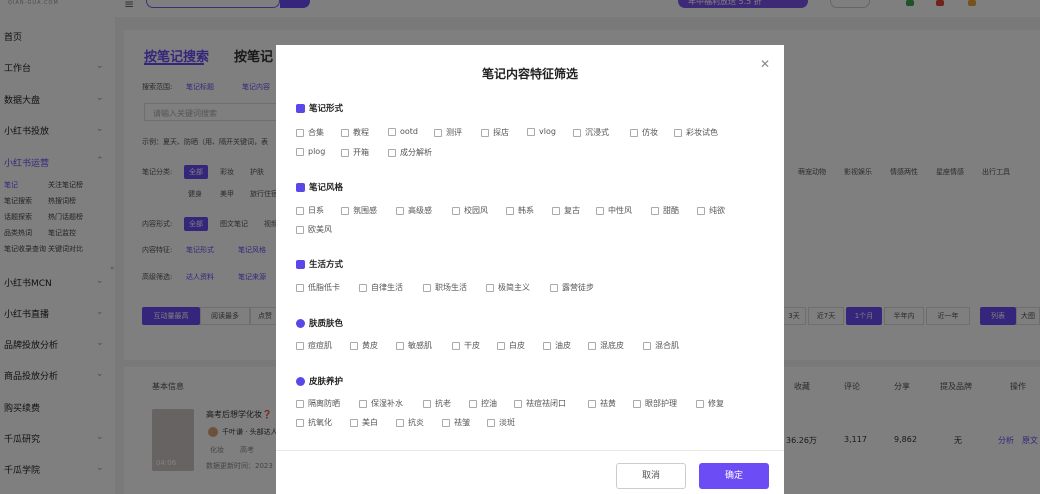  Describe the element at coordinates (540, 403) in the screenshot. I see `option-checkbox: 祛痘祛闭口` at that location.